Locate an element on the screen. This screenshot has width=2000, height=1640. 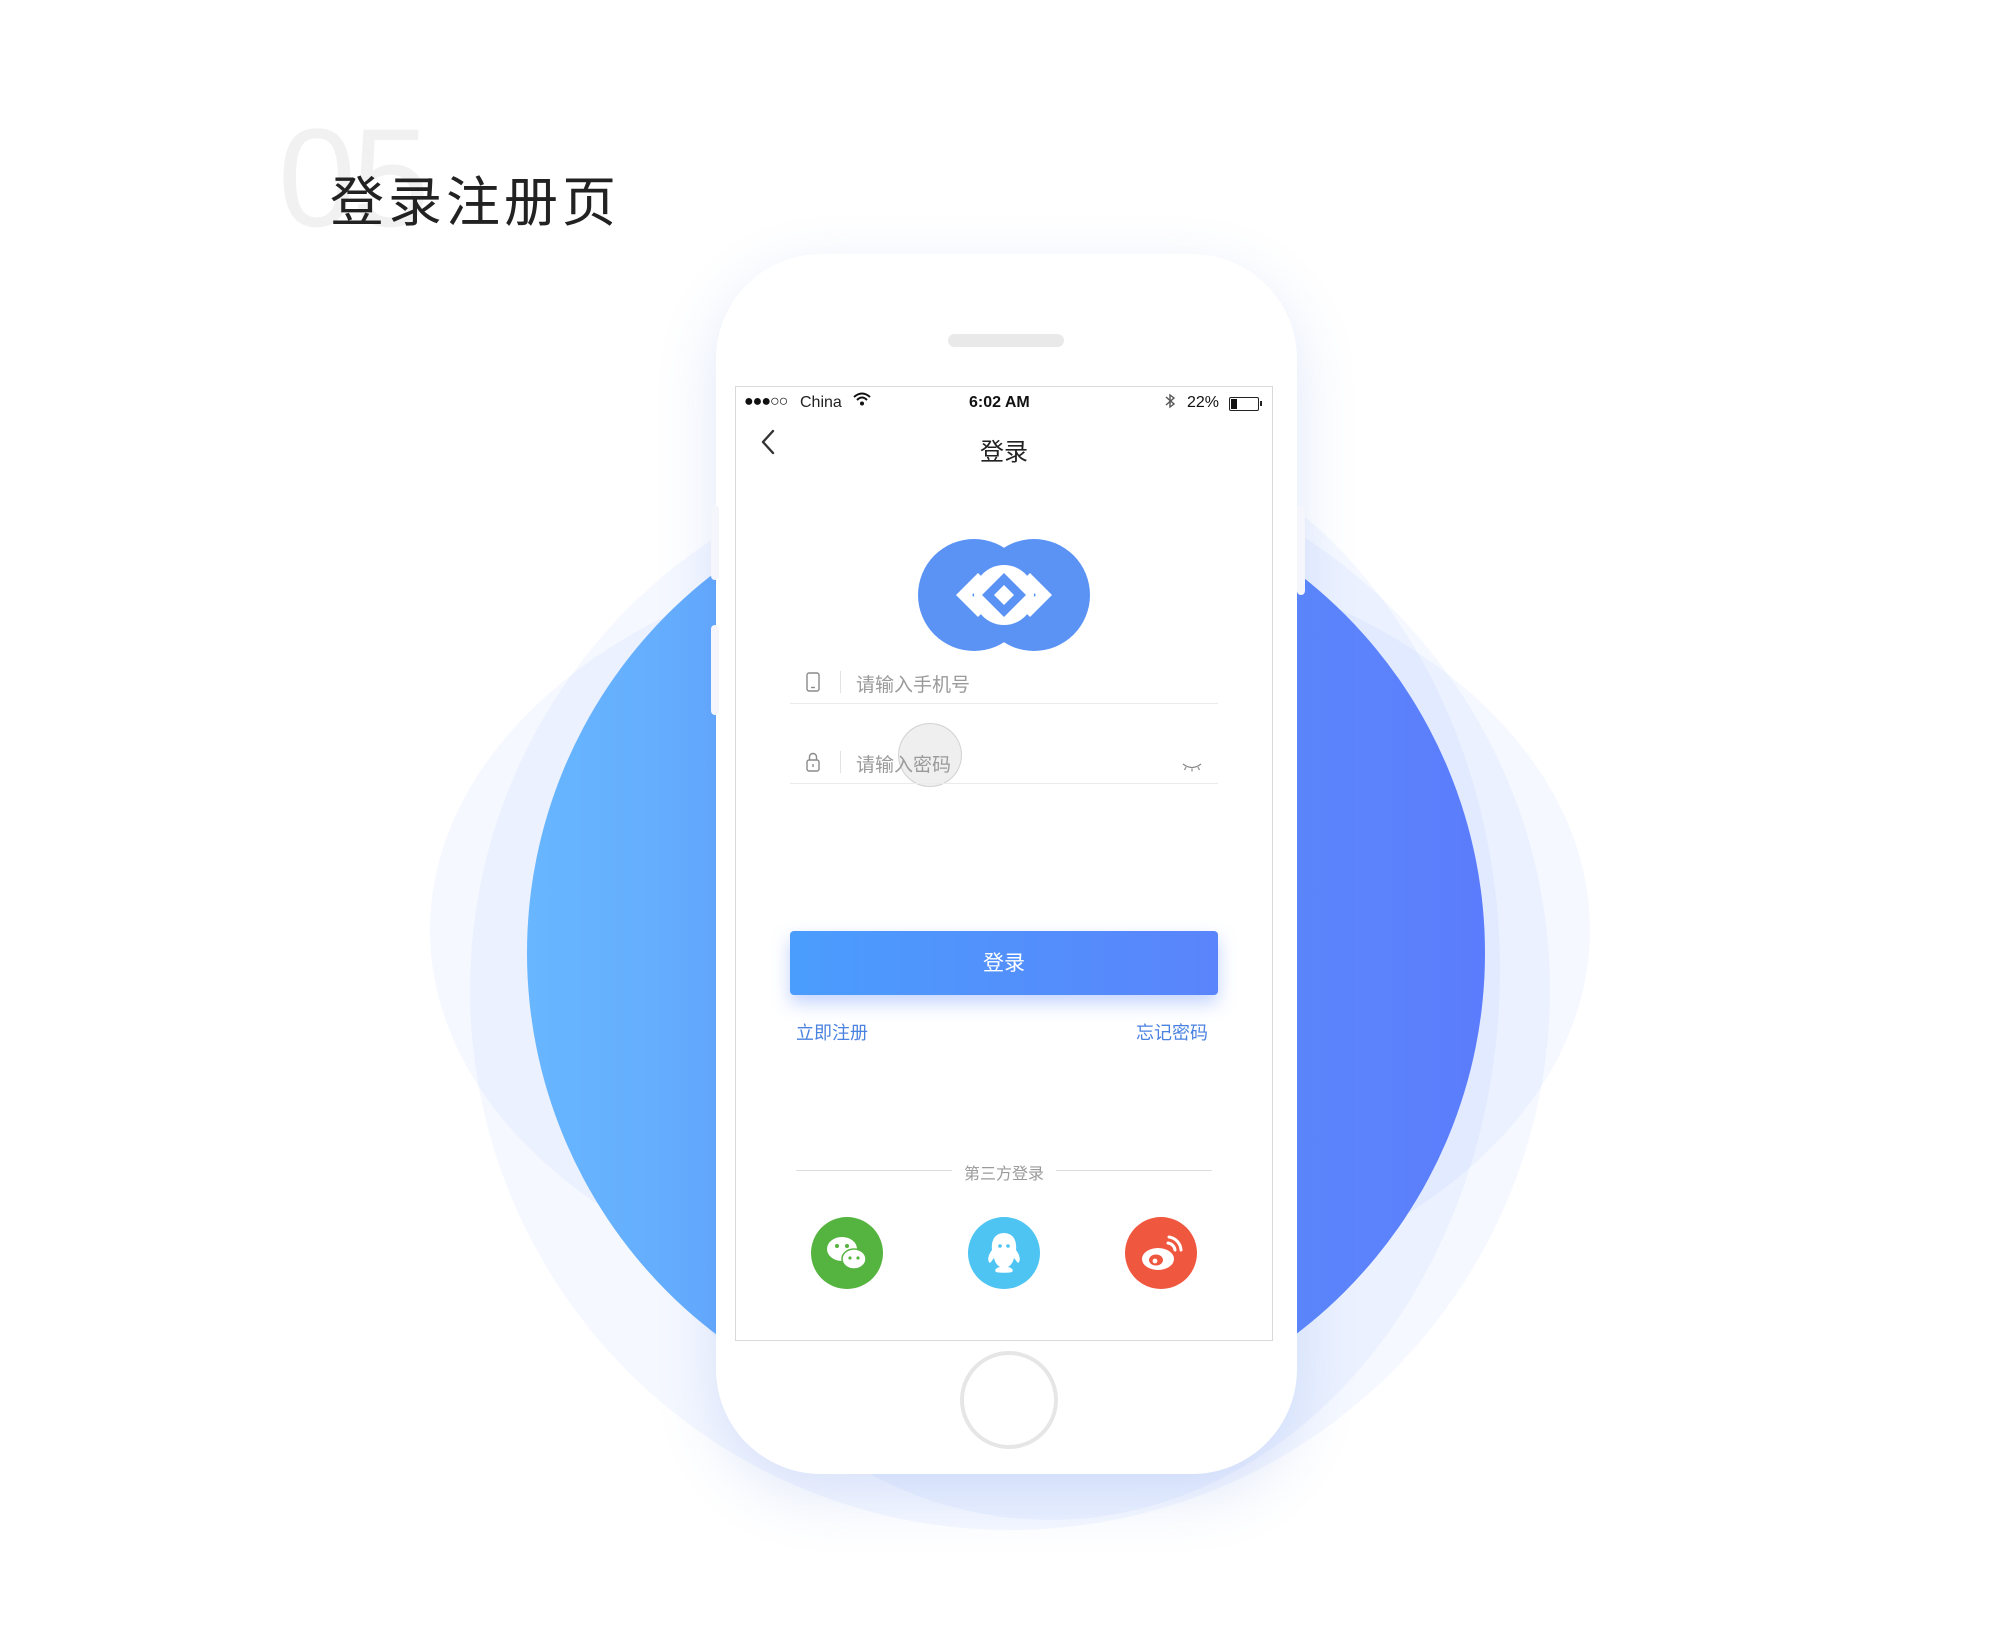
password-input: 请输入密码 is located at coordinates (903, 763).